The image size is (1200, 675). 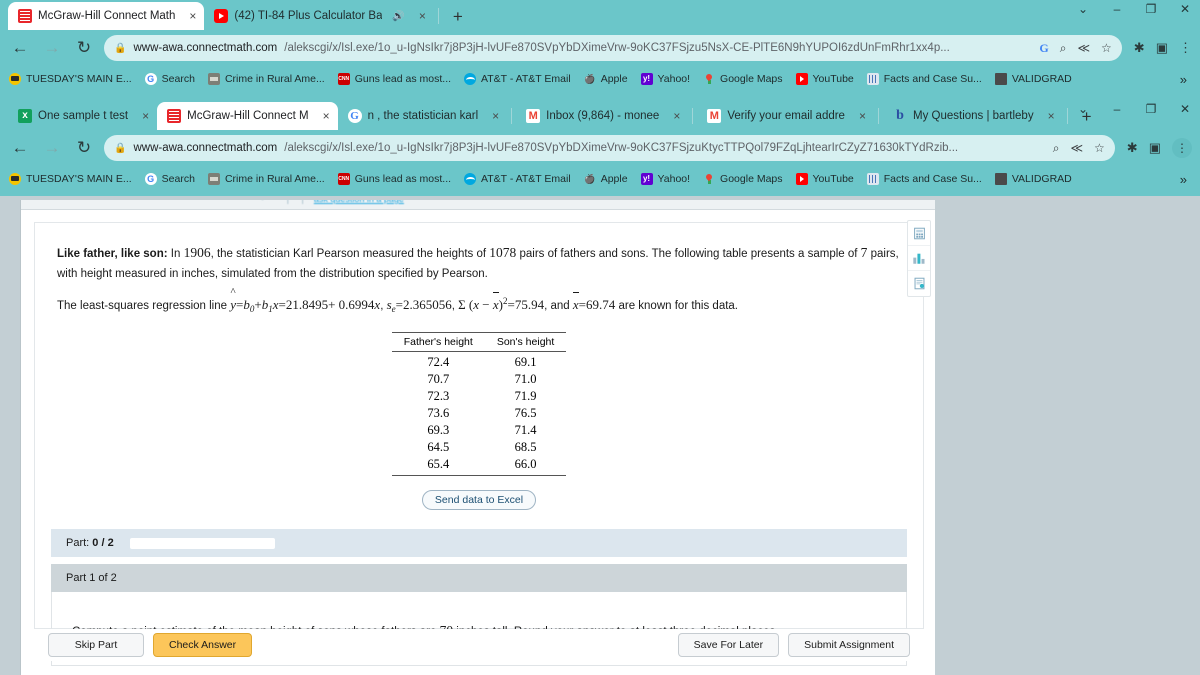 What do you see at coordinates (438, 379) in the screenshot?
I see `father-height: 70.7` at bounding box center [438, 379].